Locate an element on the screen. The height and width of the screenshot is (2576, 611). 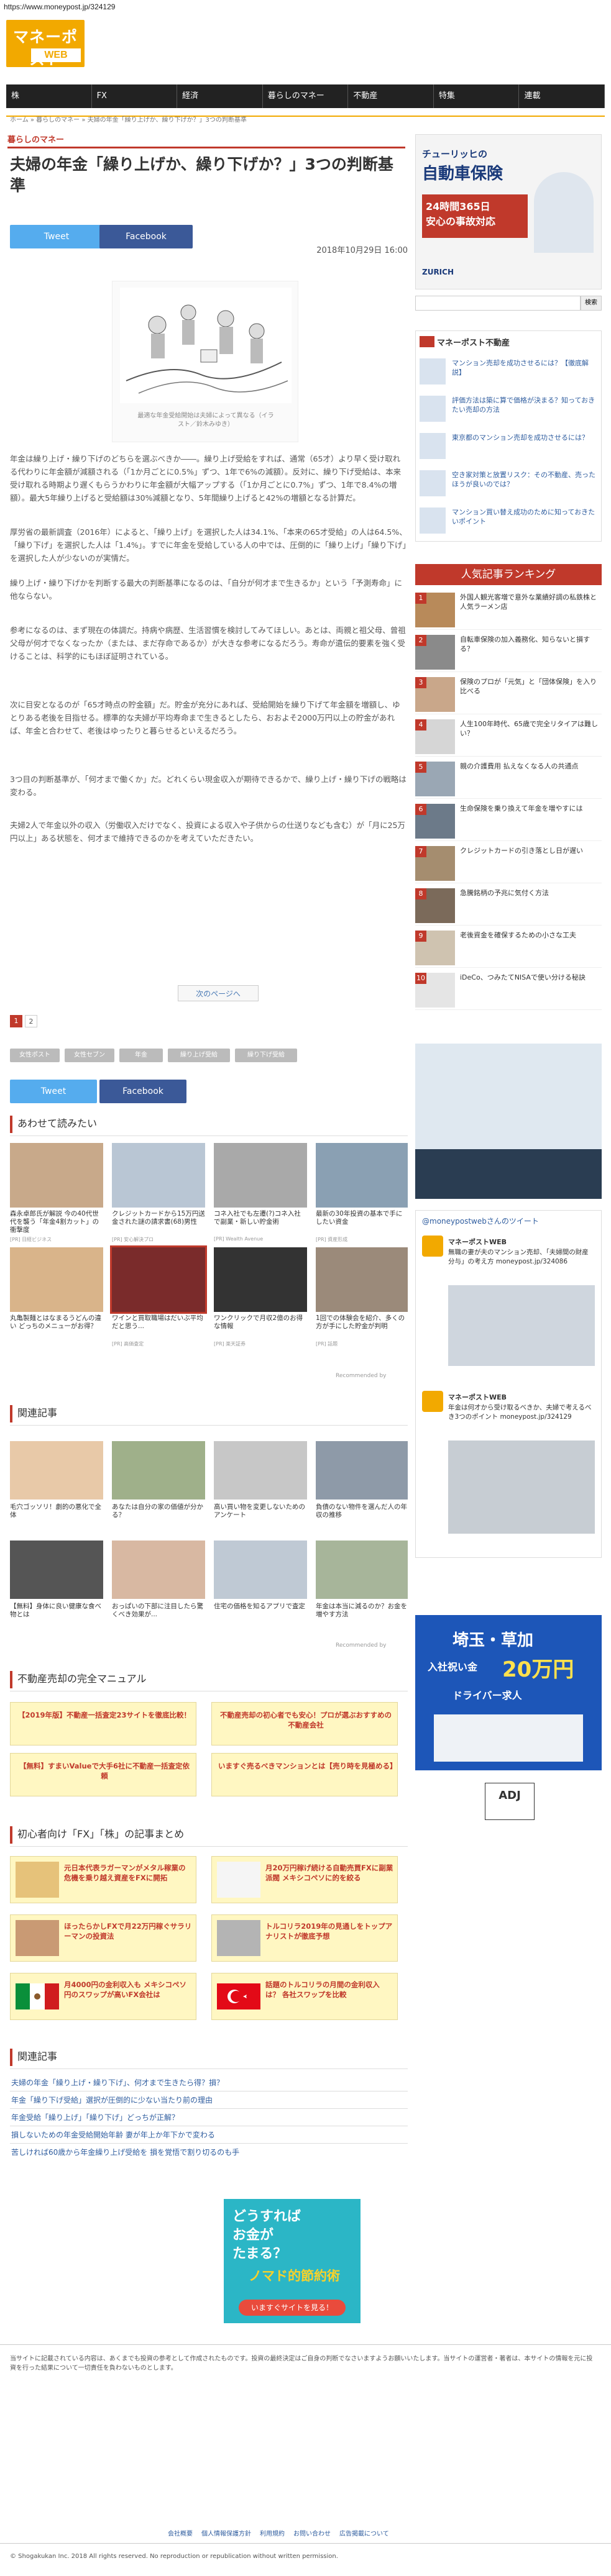
footer-link-contact: お問い合わせ is located at coordinates (312, 2532).